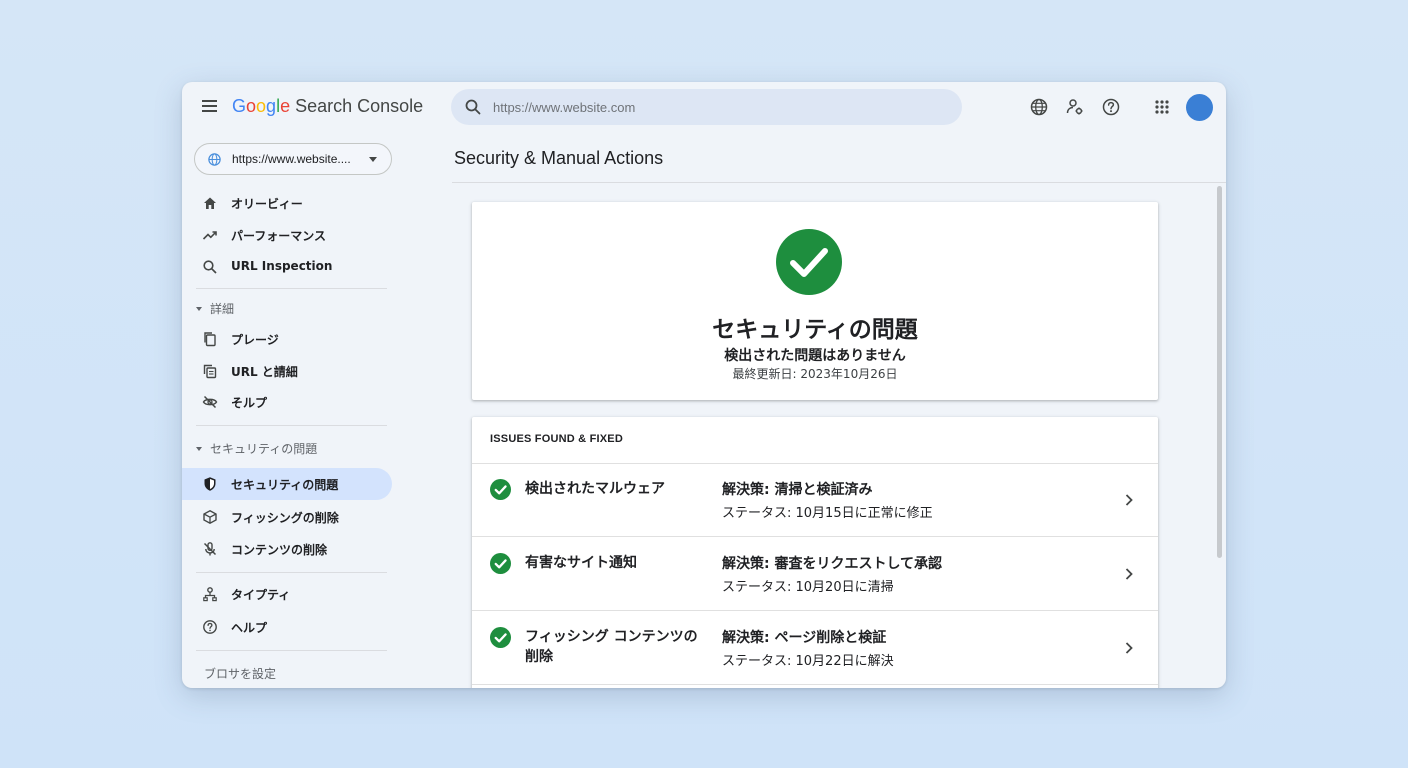 This screenshot has width=1408, height=768. I want to click on nav-item-label: プレージ, so click(255, 340).